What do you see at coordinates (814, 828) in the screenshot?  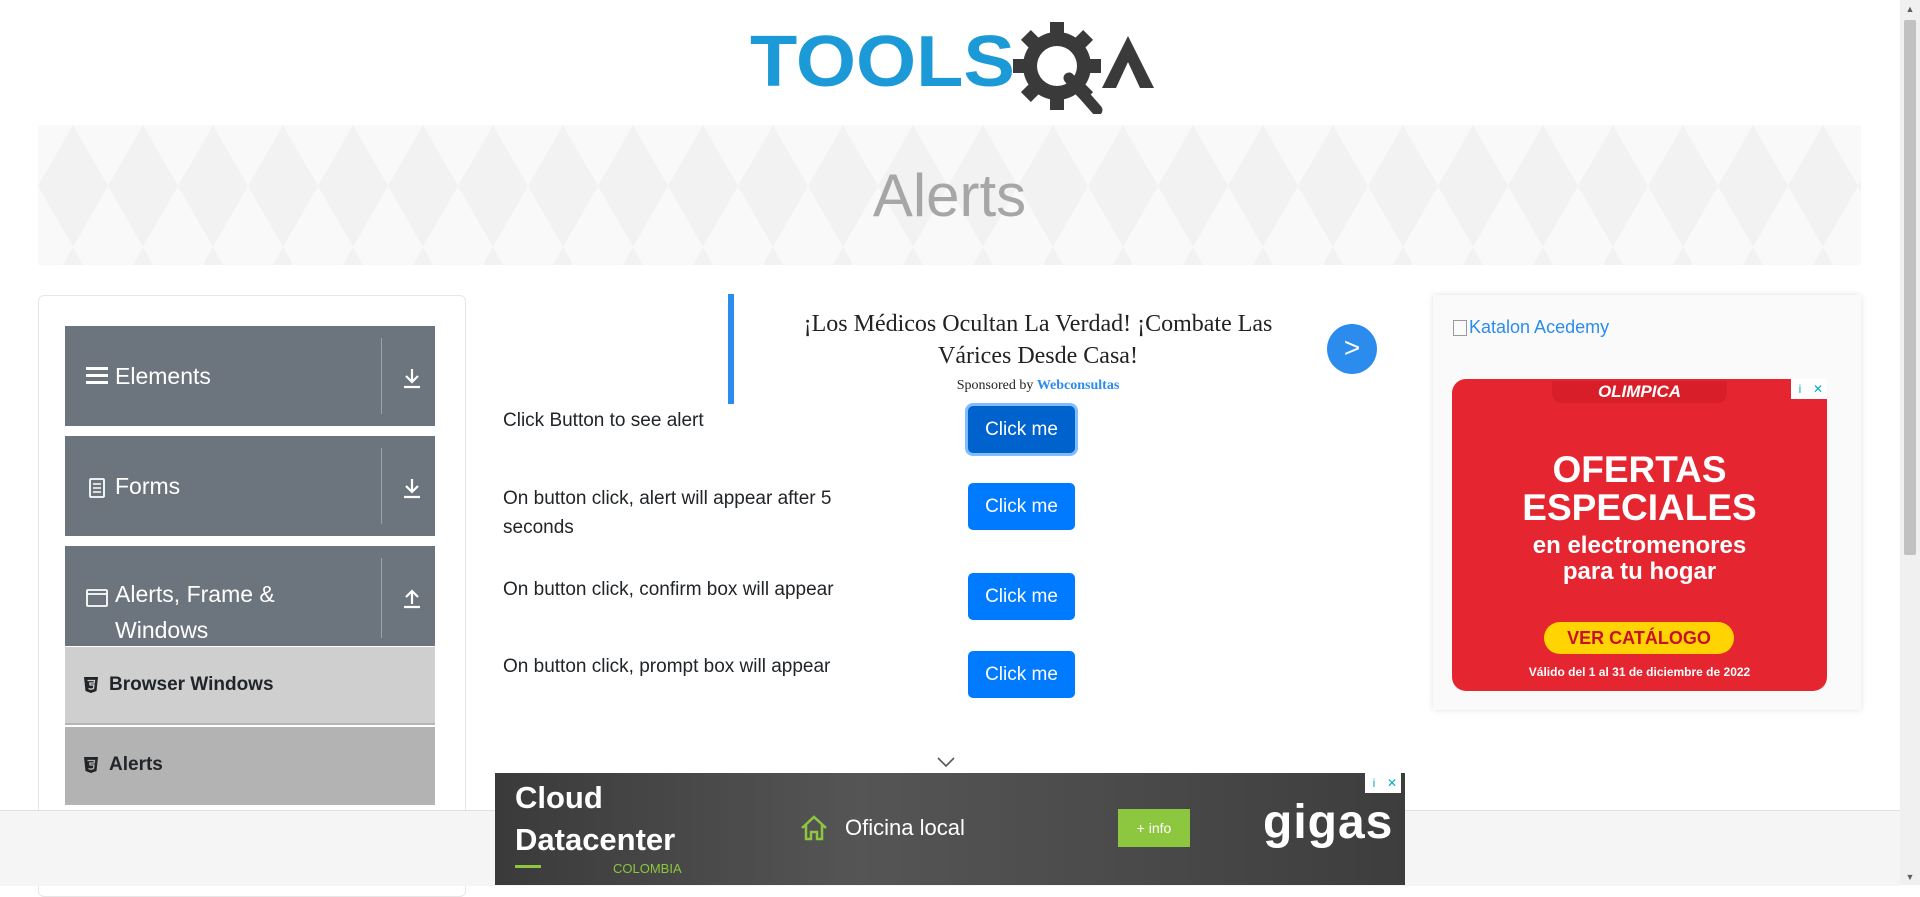 I see `home-icon` at bounding box center [814, 828].